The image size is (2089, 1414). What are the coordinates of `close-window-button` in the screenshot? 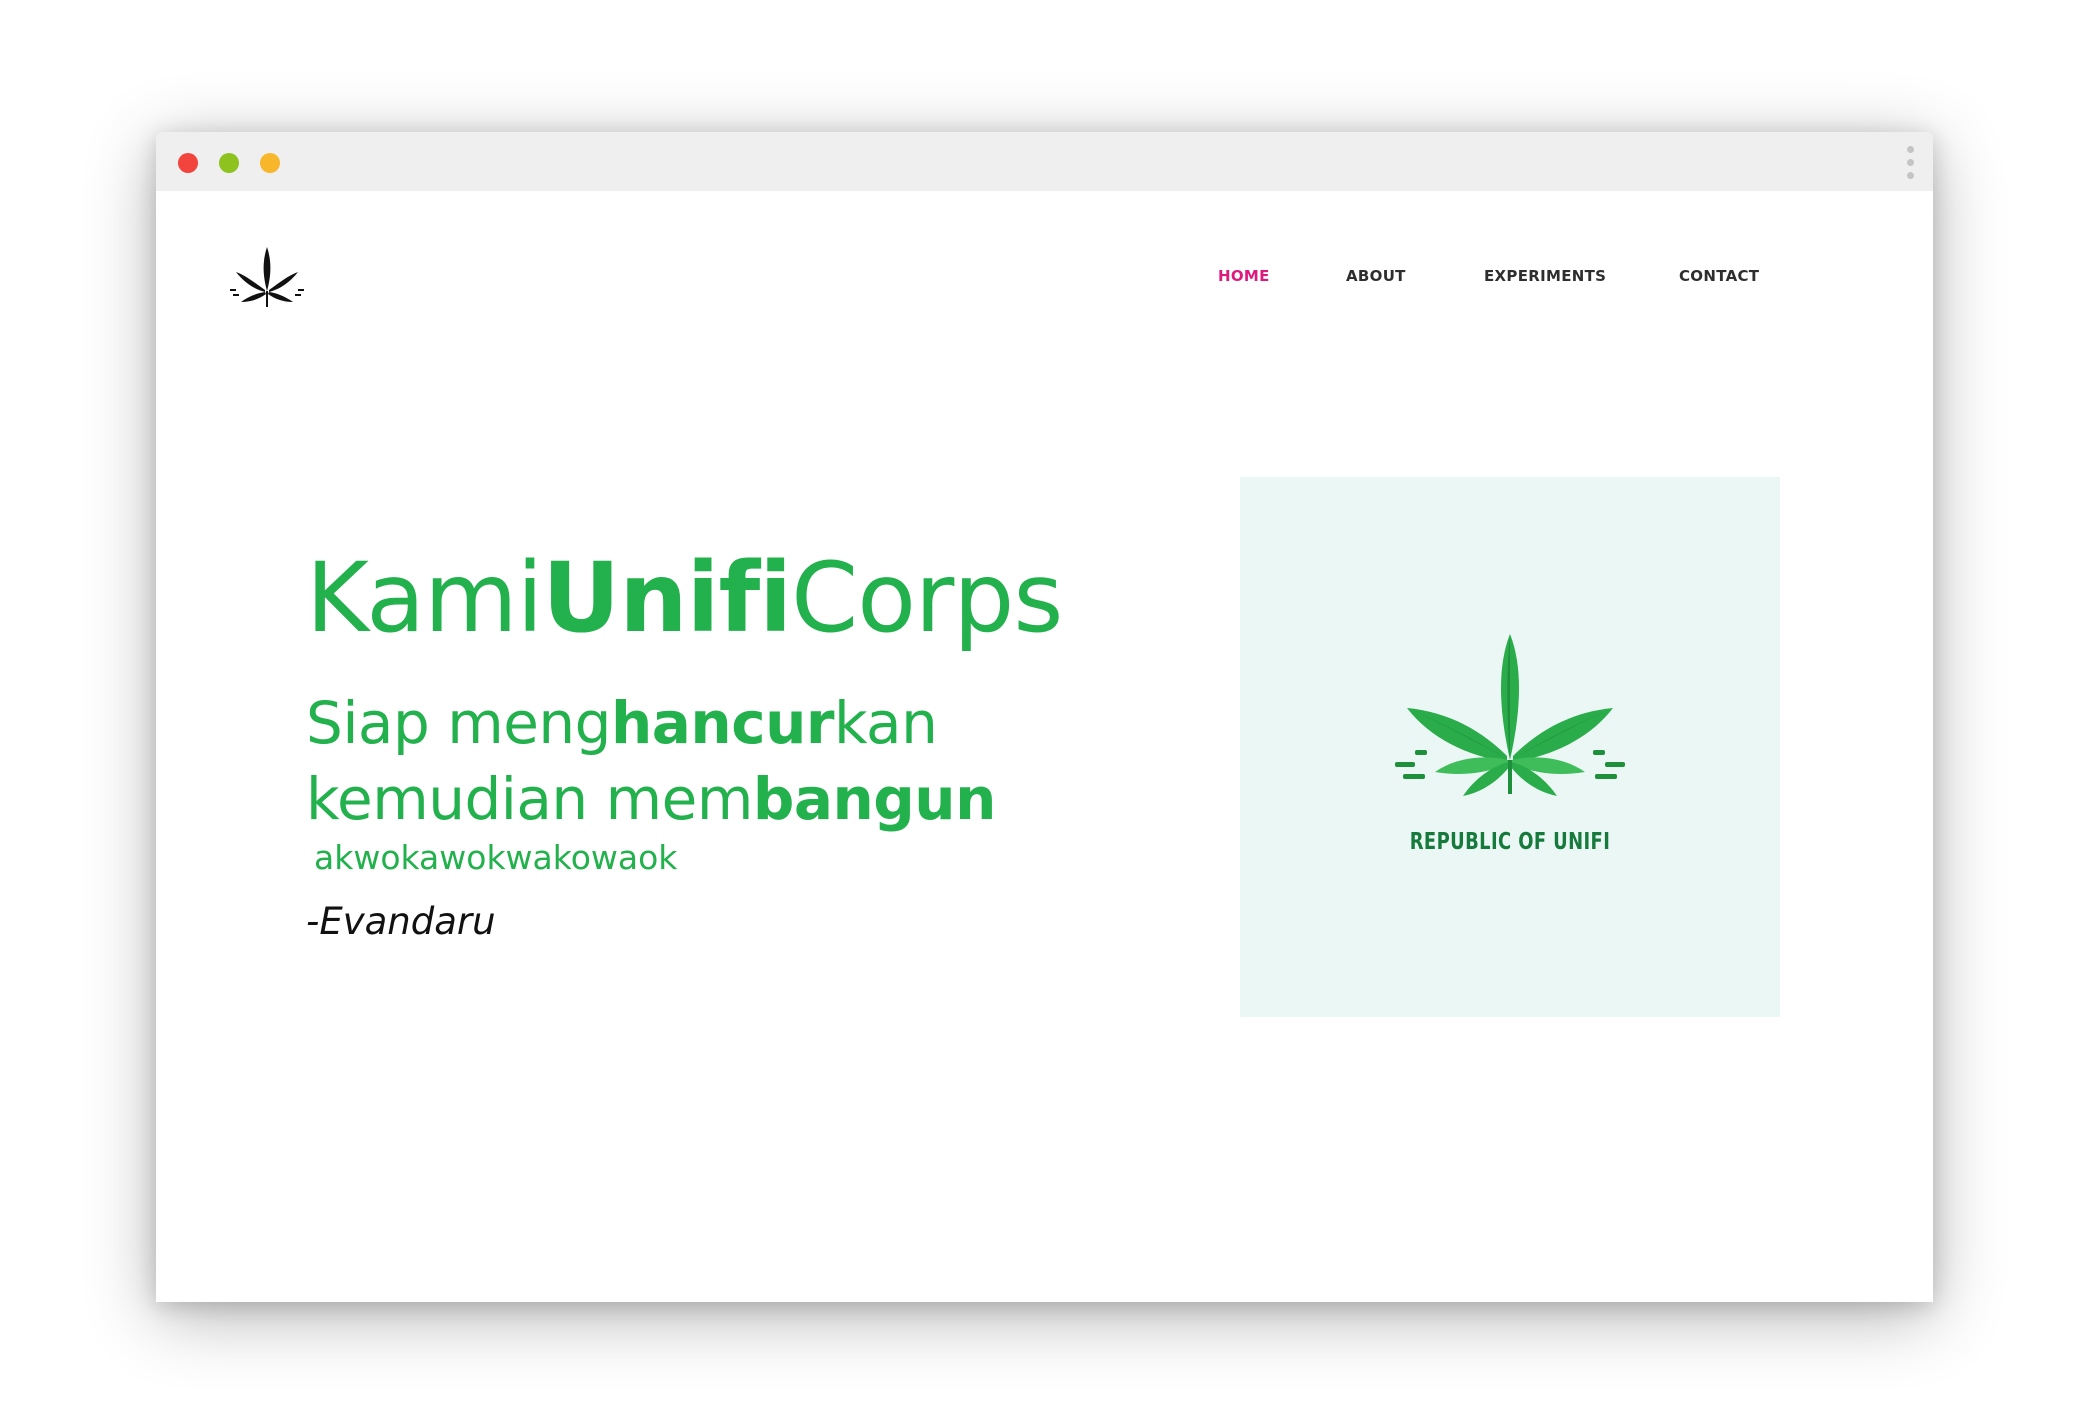 It's located at (188, 163).